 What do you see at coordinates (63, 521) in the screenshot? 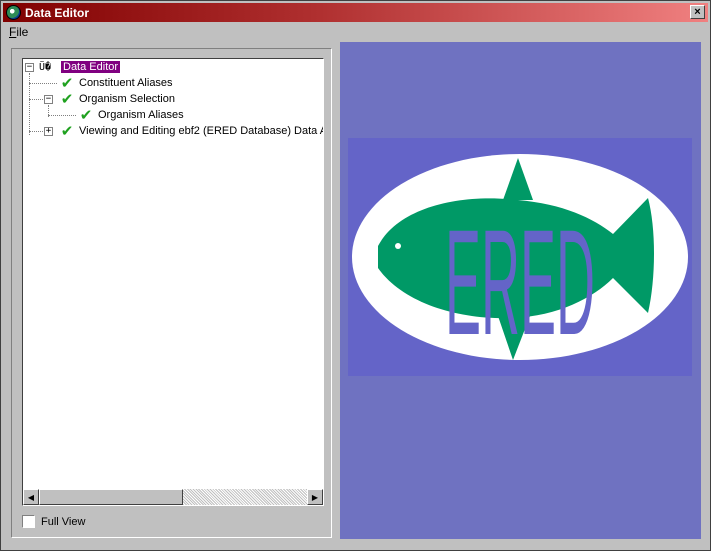
I see `full-view-label: Full View` at bounding box center [63, 521].